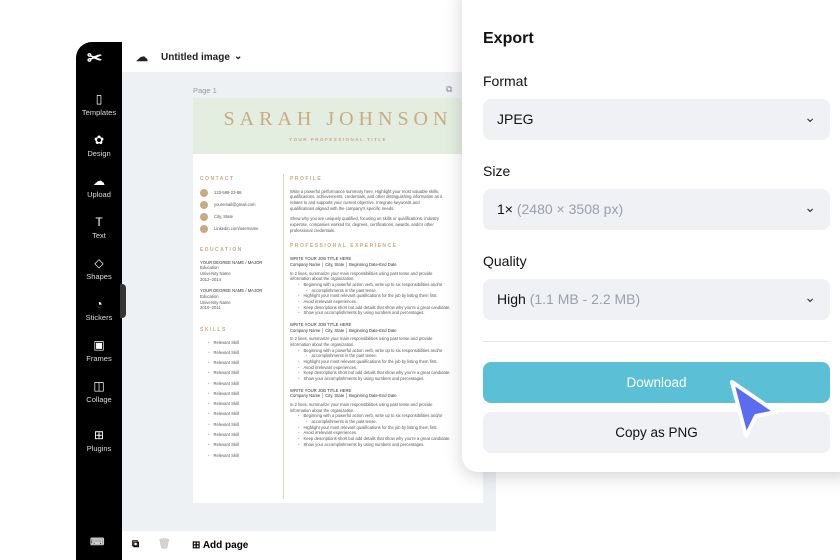 This screenshot has height=560, width=840. I want to click on format-select: JPEG ⌄, so click(656, 119).